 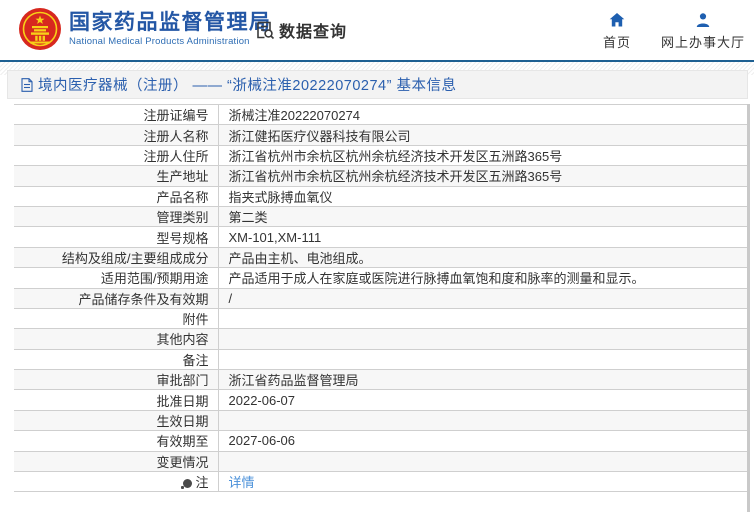 What do you see at coordinates (116, 482) in the screenshot?
I see `row-label: 注` at bounding box center [116, 482].